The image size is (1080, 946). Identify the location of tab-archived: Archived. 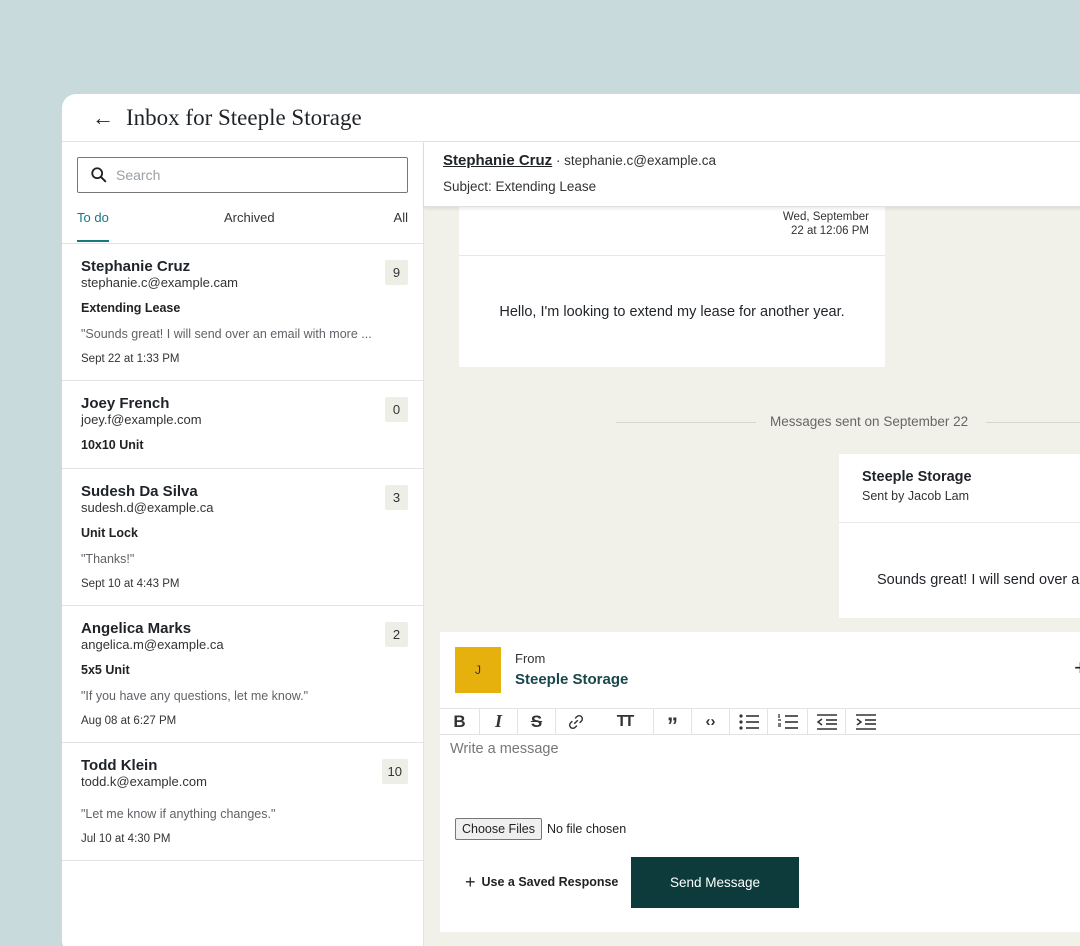
(249, 217).